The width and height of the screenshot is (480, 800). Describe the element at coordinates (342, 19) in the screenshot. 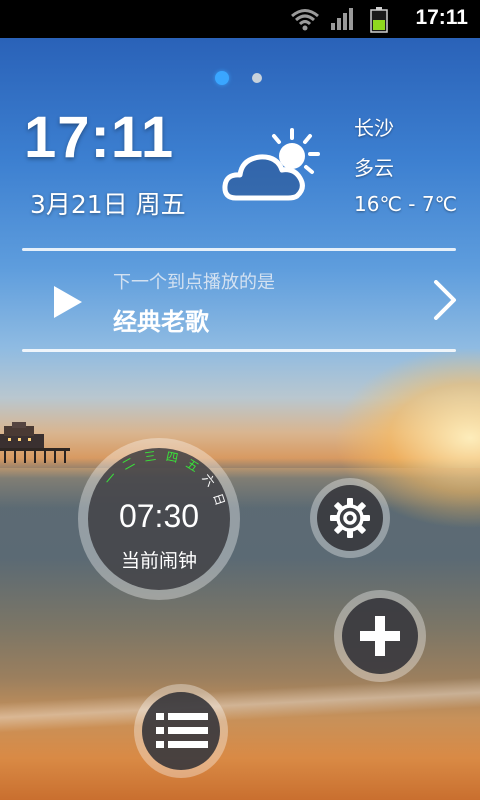

I see `signal-icon` at that location.